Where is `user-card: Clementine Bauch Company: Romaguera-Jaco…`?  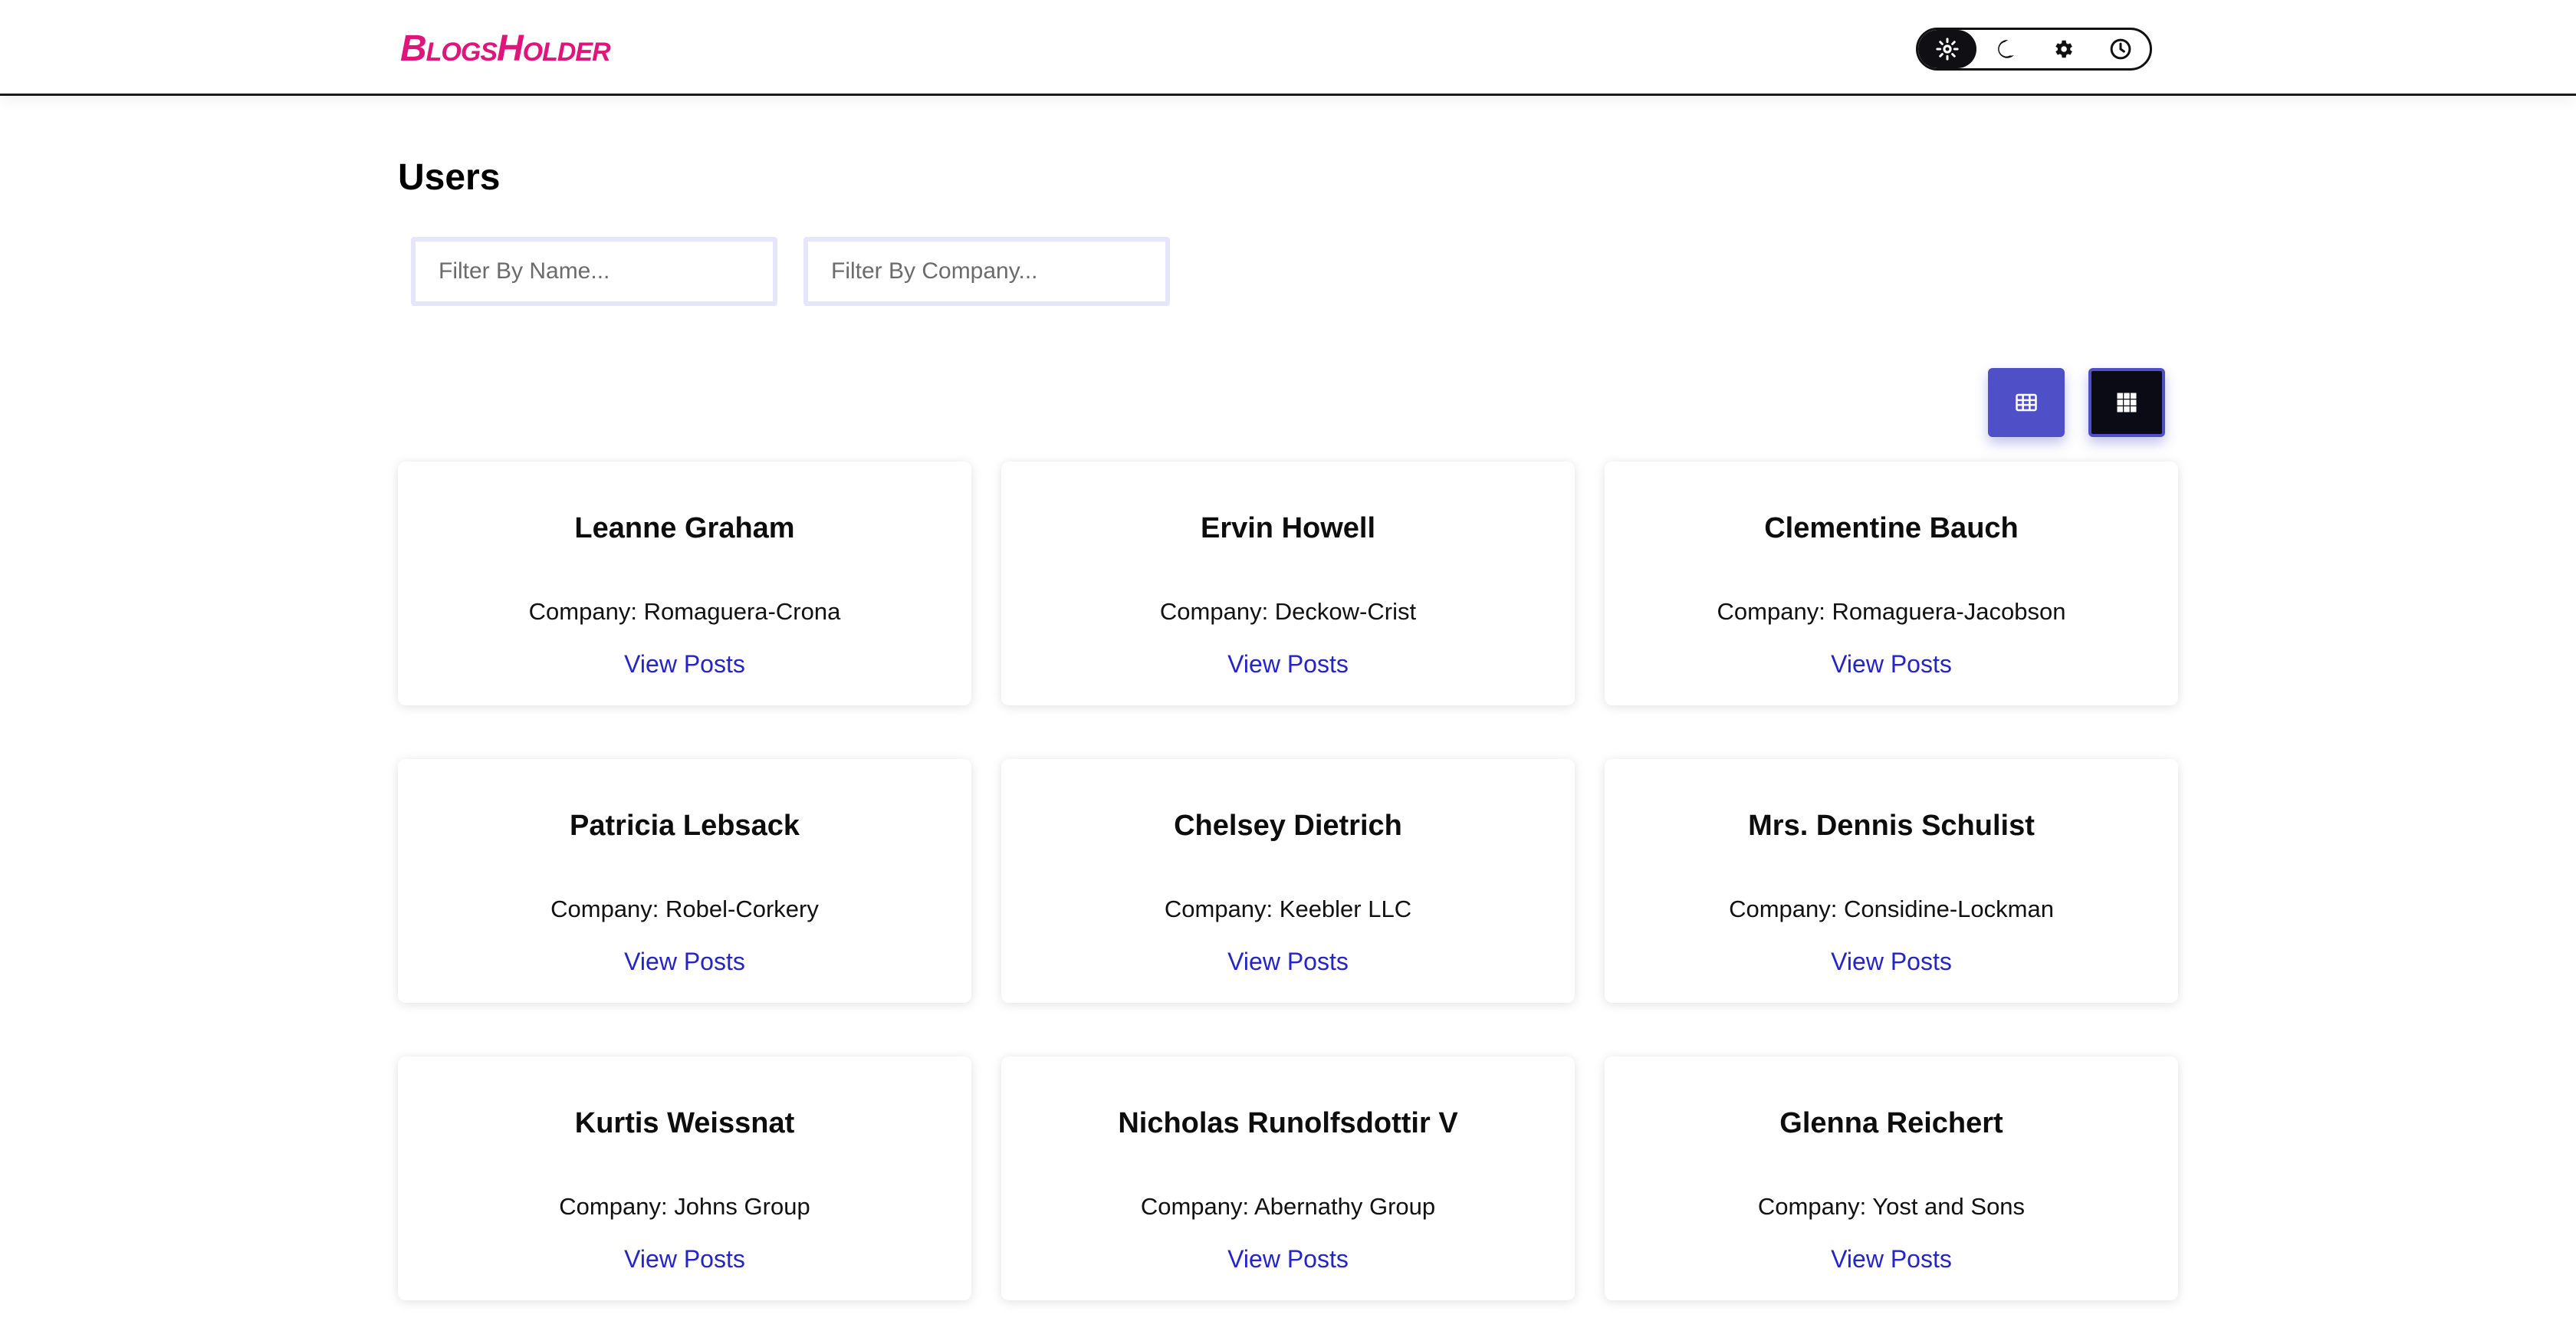
user-card: Clementine Bauch Company: Romaguera-Jaco… is located at coordinates (1892, 583).